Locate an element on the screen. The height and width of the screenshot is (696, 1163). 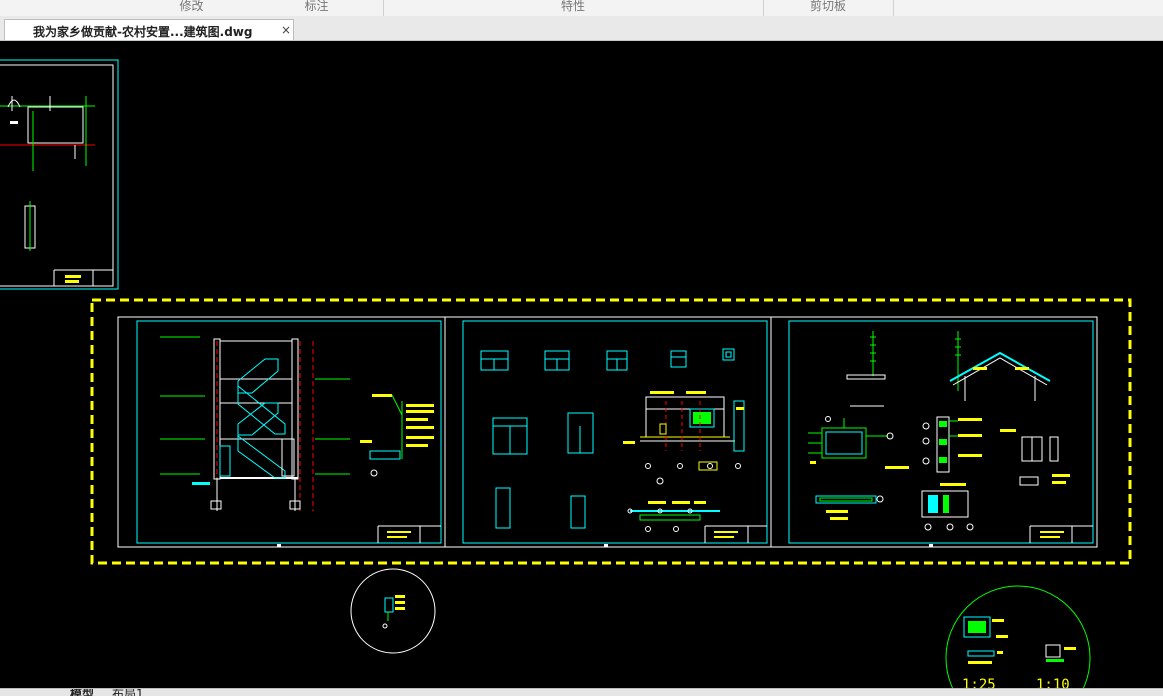
document-tab-bar: 我为家乡做贡献-农村安置...建筑图.dwg × is located at coordinates (581, 28).